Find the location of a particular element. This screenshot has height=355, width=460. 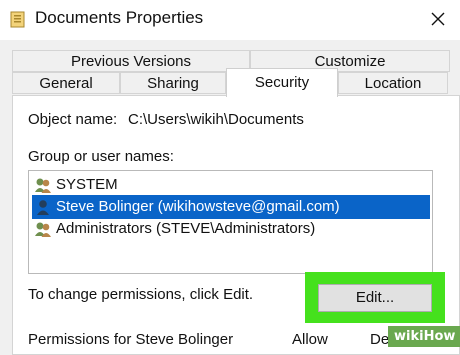

user-icon is located at coordinates (43, 207).